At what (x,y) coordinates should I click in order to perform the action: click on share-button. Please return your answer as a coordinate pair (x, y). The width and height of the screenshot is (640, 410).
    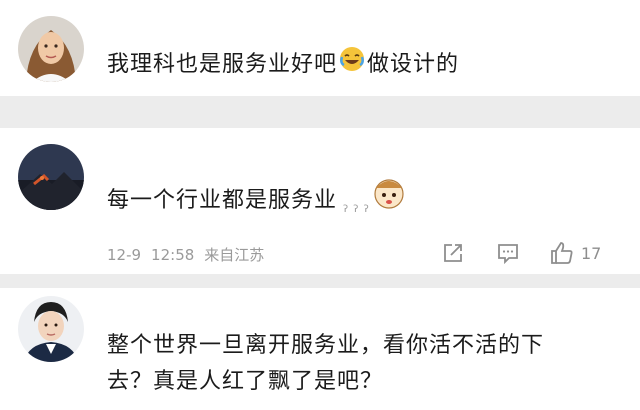
    Looking at the image, I should click on (453, 253).